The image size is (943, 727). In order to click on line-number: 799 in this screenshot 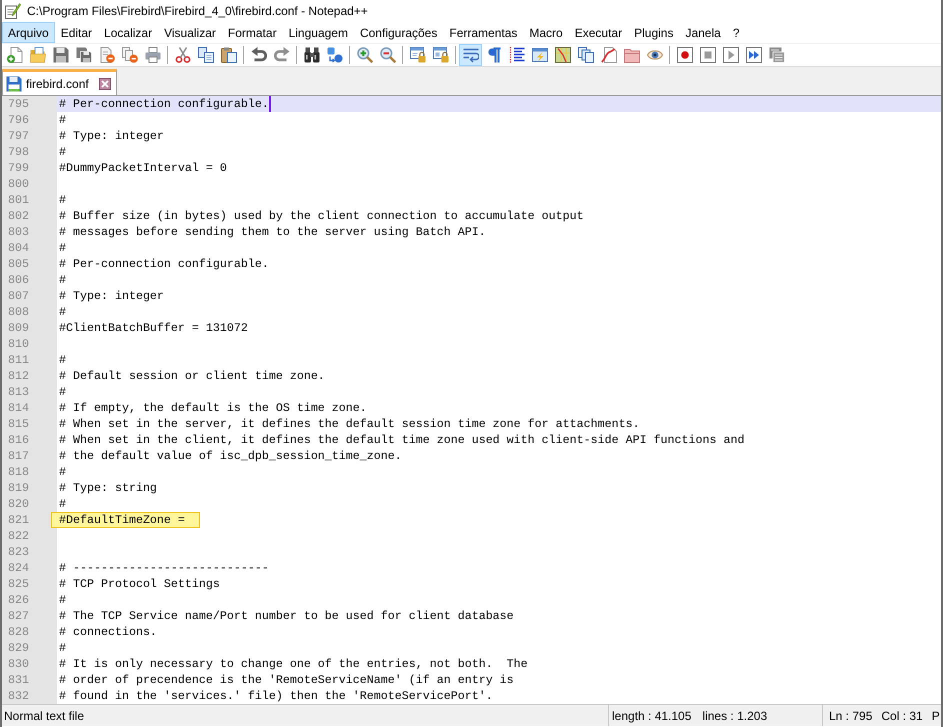, I will do `click(29, 168)`.